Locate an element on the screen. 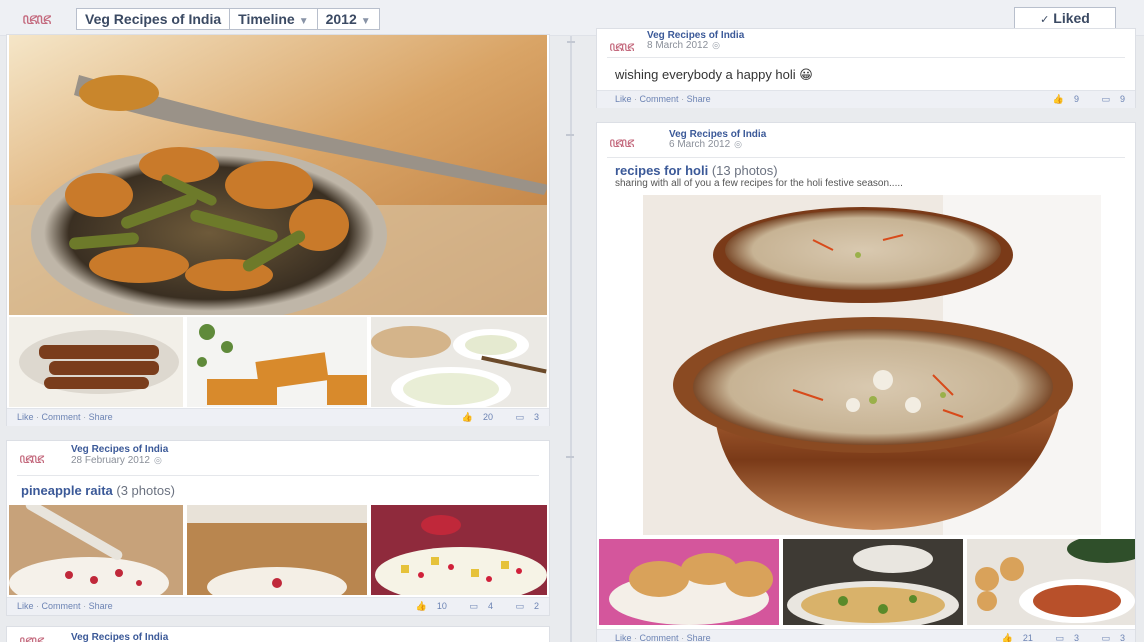 Image resolution: width=1144 pixels, height=642 pixels. album-link: recipes for holi is located at coordinates (661, 170).